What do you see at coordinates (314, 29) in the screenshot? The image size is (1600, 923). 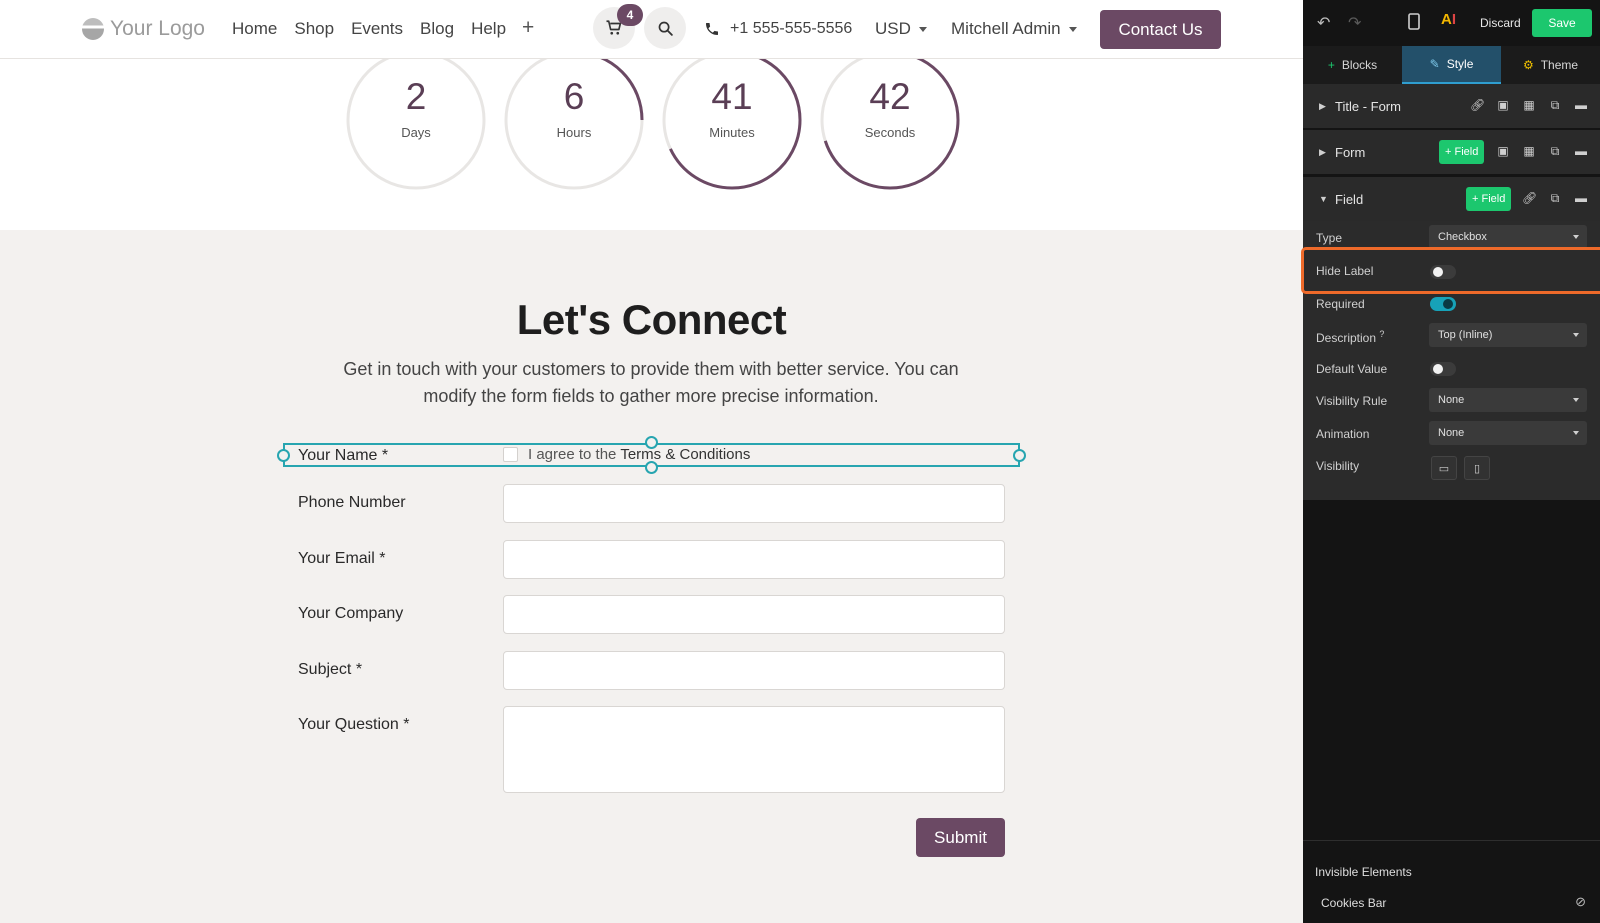 I see `nav-link-shop: Shop` at bounding box center [314, 29].